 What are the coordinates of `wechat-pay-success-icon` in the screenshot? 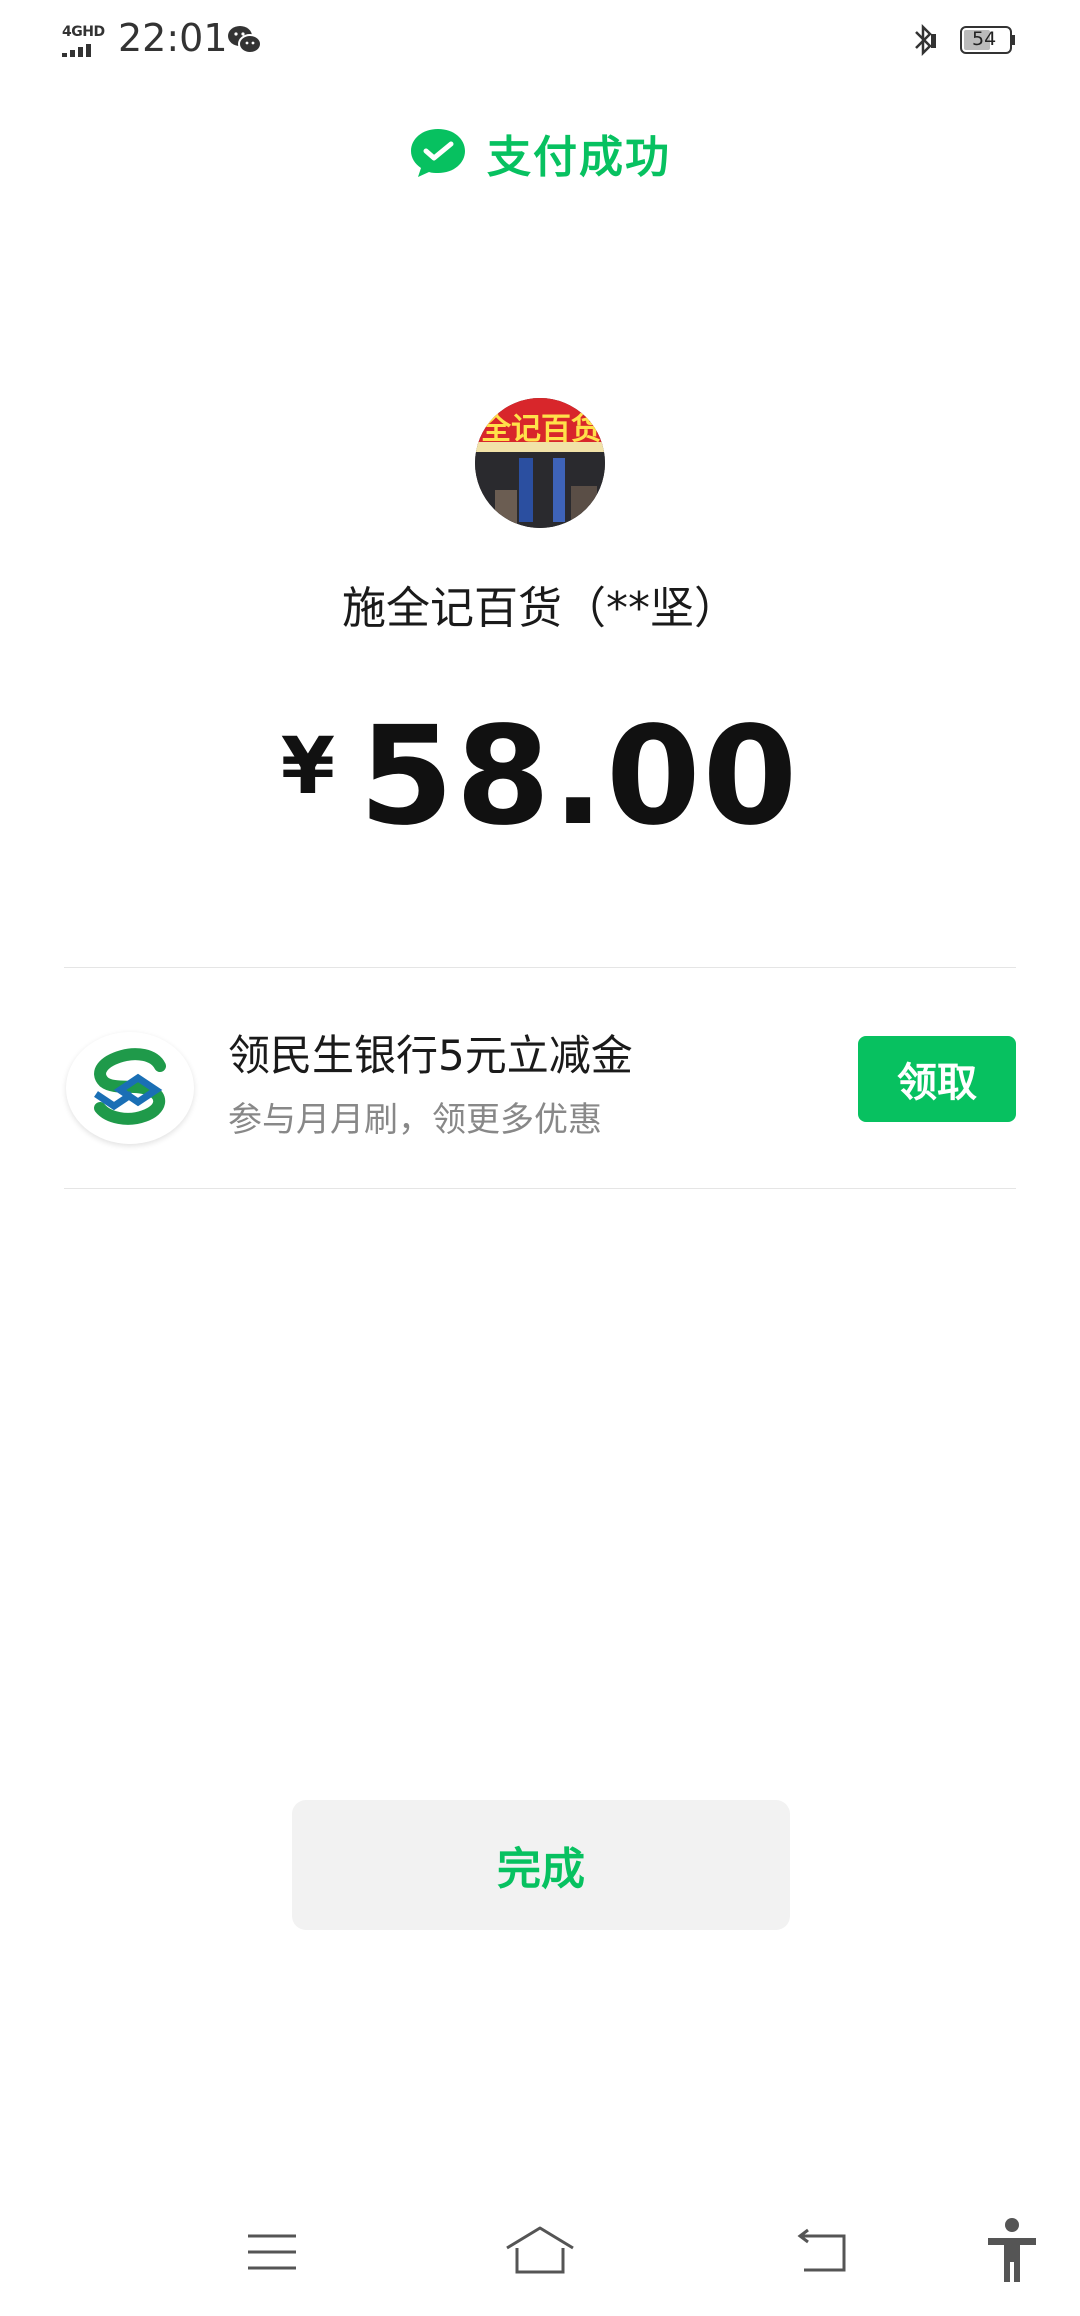 It's located at (438, 153).